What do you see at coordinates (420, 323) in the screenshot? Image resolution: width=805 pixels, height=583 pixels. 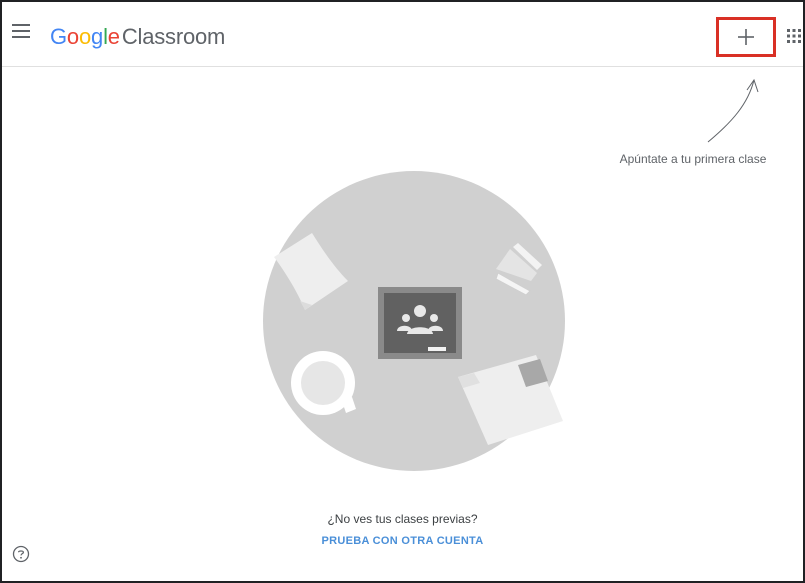 I see `classroom-board-icon` at bounding box center [420, 323].